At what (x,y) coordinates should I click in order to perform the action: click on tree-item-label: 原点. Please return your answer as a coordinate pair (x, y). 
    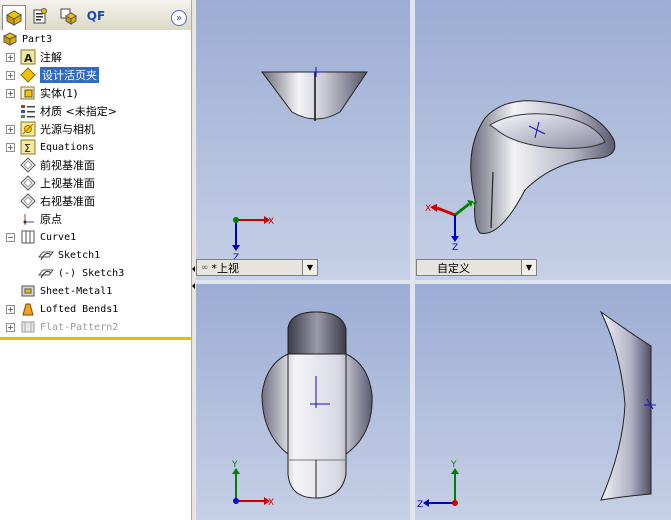
    Looking at the image, I should click on (51, 219).